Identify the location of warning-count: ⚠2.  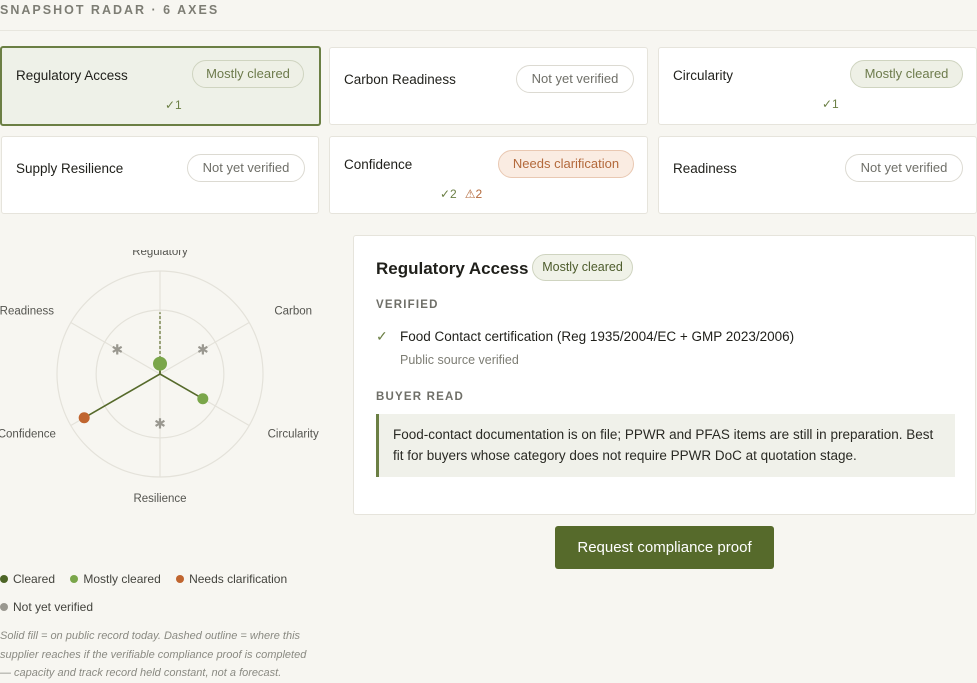
(473, 194).